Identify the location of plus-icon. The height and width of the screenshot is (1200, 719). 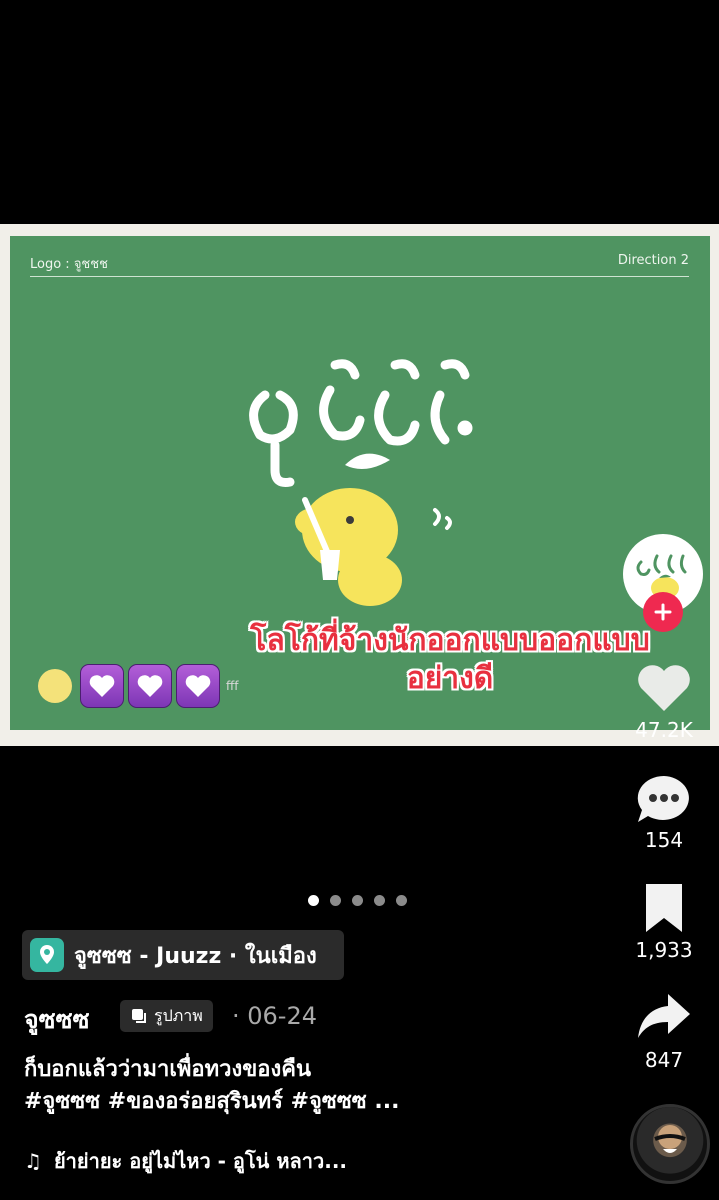
(663, 612).